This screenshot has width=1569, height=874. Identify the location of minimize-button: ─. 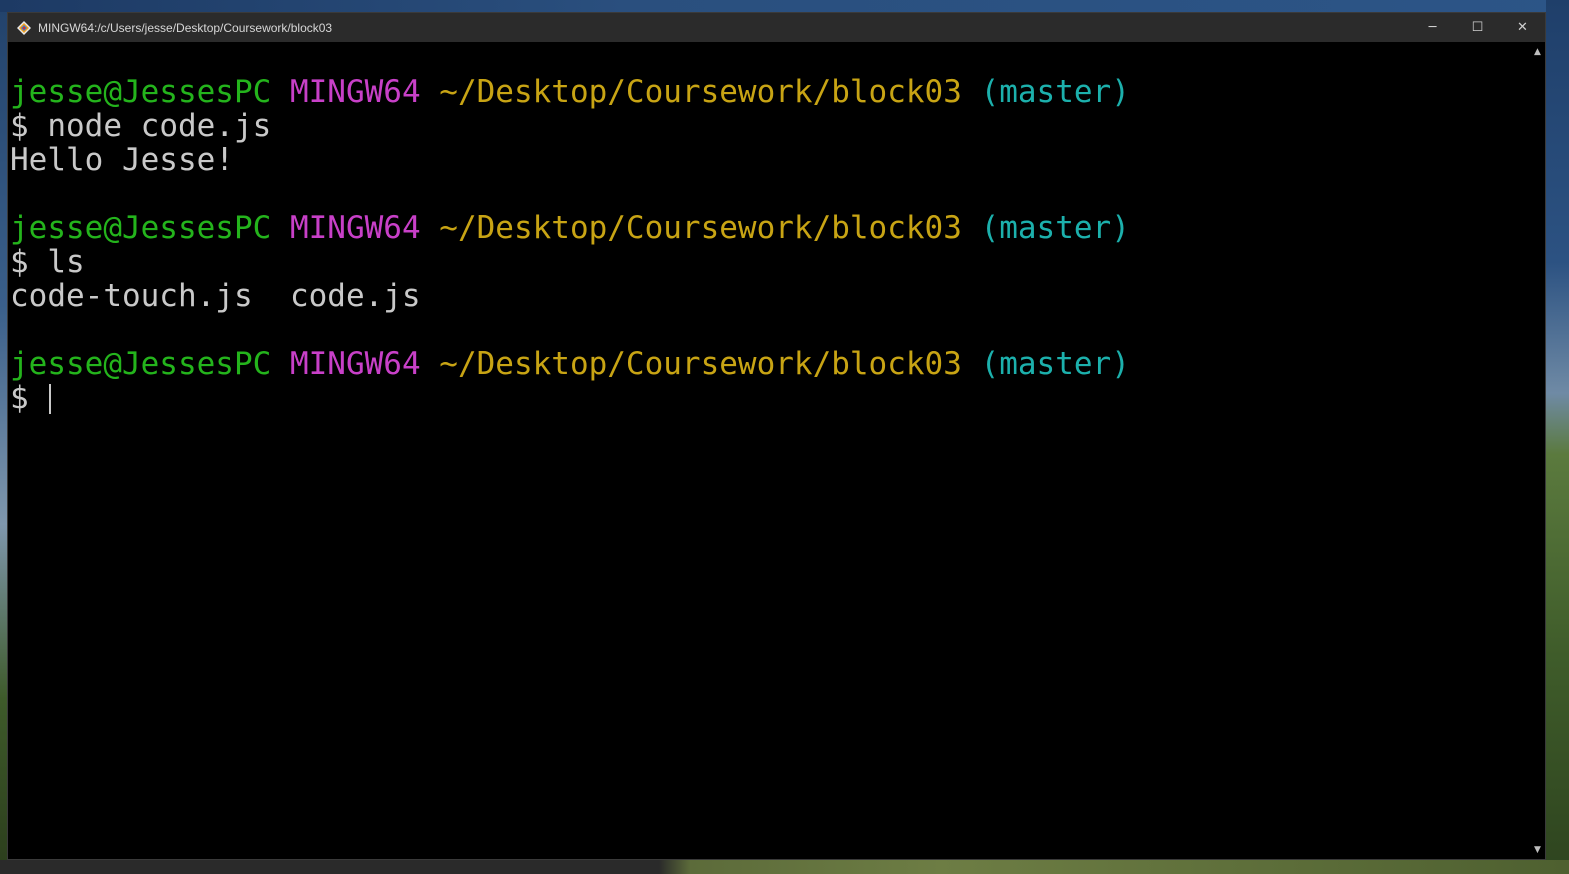
(1432, 27).